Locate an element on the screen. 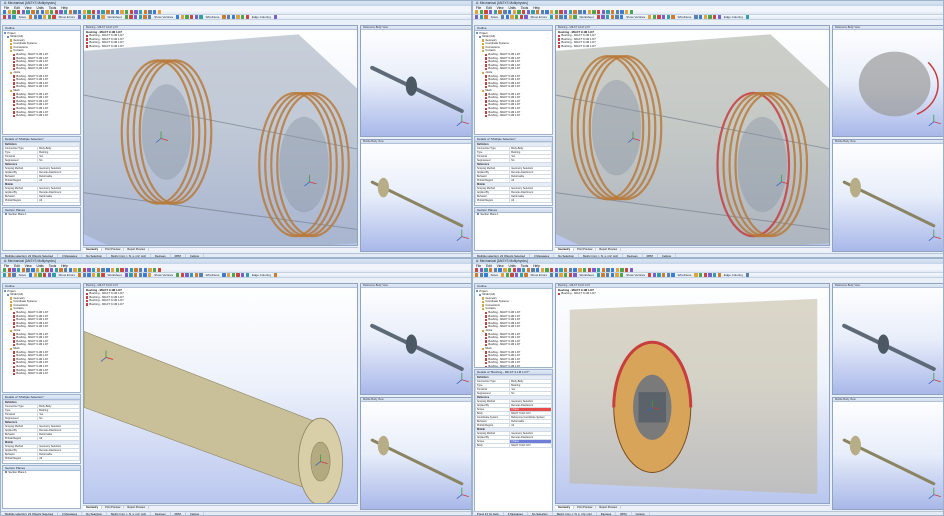 This screenshot has height=516, width=944. toolbar-label: Edge Coloring is located at coordinates (733, 275).